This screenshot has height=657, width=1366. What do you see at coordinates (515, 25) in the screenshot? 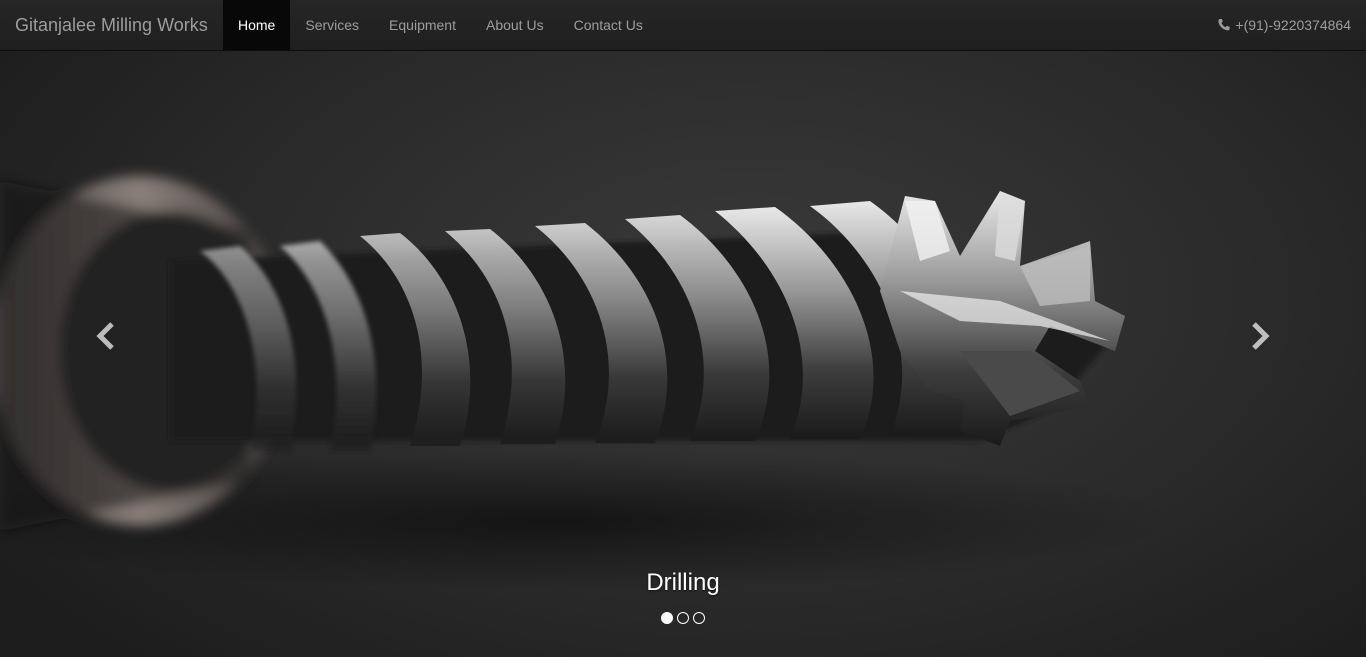
I see `nav-item-about-us: About Us` at bounding box center [515, 25].